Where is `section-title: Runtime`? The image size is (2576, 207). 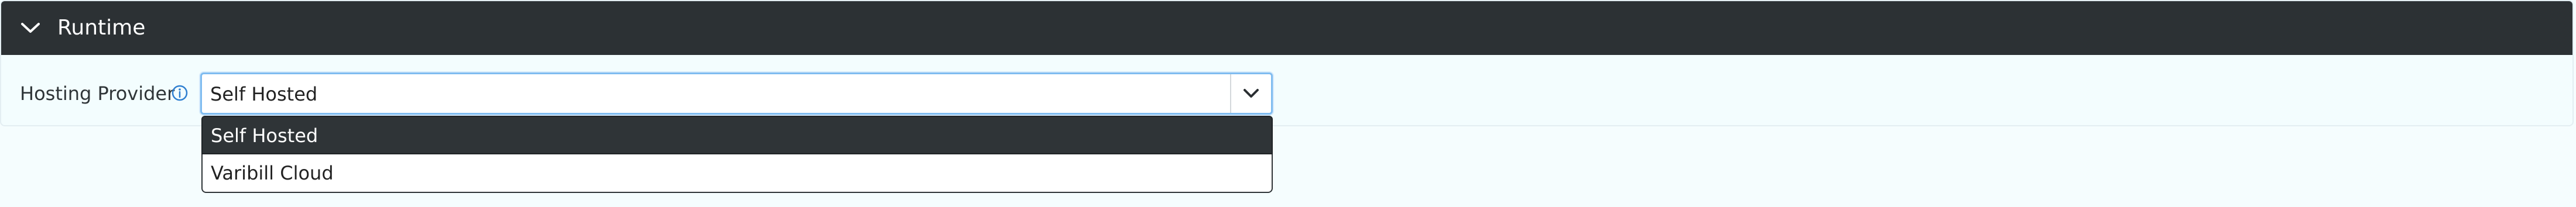 section-title: Runtime is located at coordinates (101, 28).